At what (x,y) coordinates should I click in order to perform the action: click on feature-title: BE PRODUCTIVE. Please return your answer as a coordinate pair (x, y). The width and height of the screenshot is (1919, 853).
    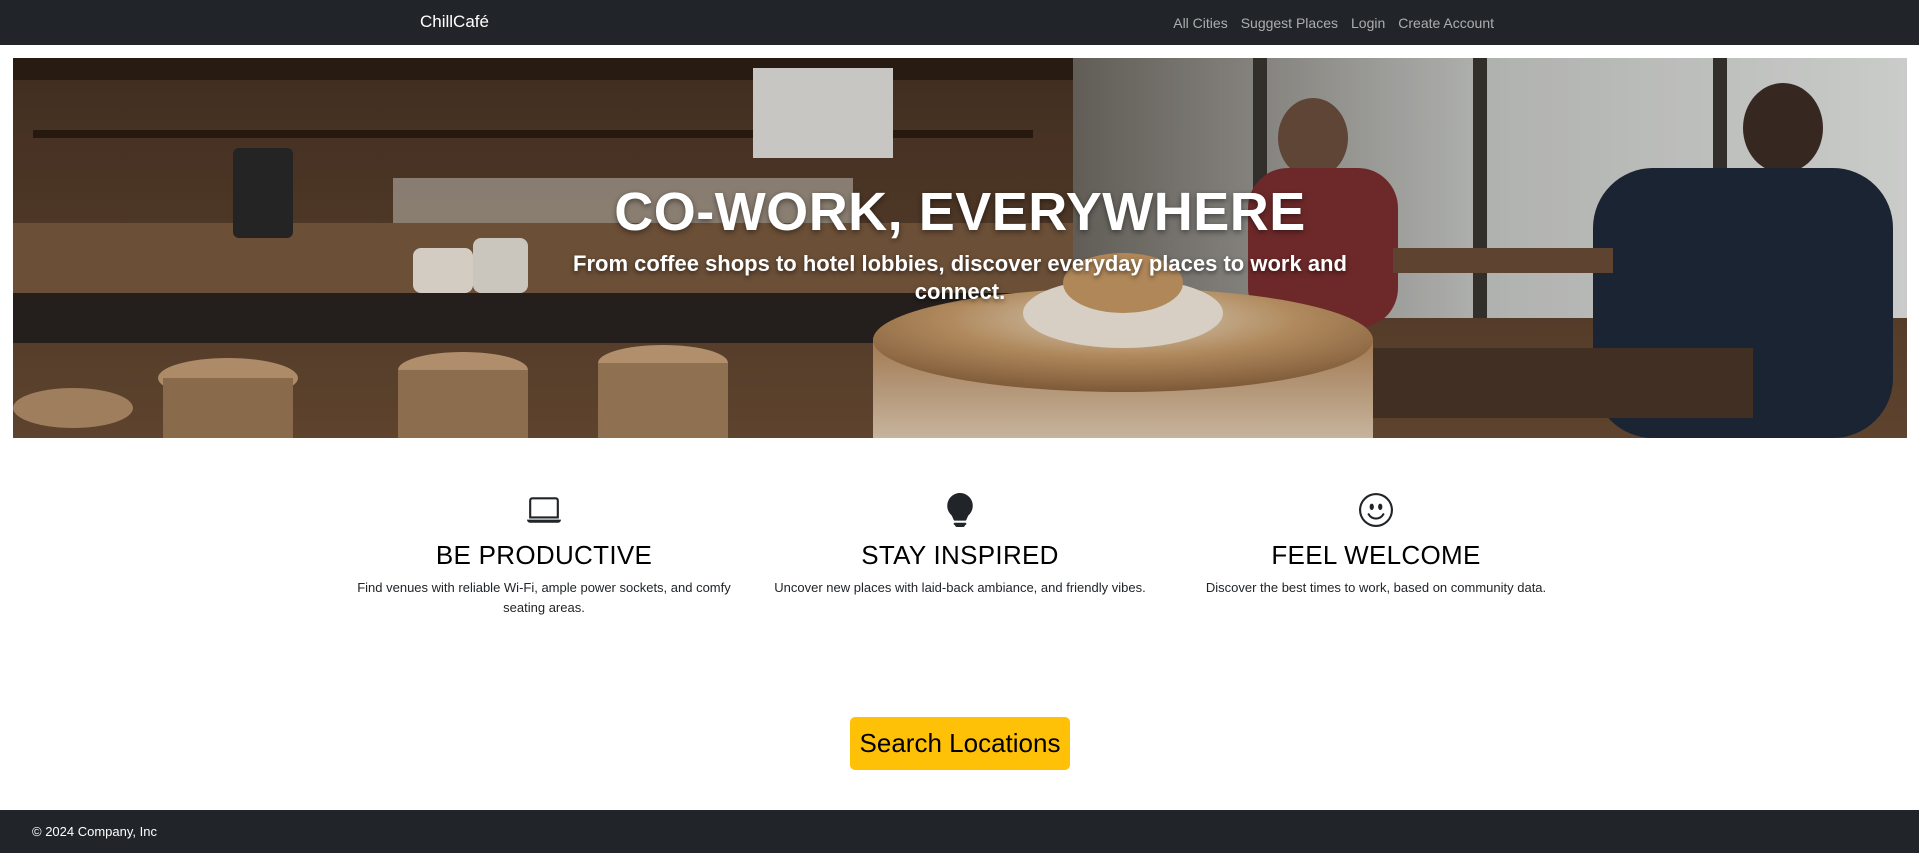
    Looking at the image, I should click on (544, 555).